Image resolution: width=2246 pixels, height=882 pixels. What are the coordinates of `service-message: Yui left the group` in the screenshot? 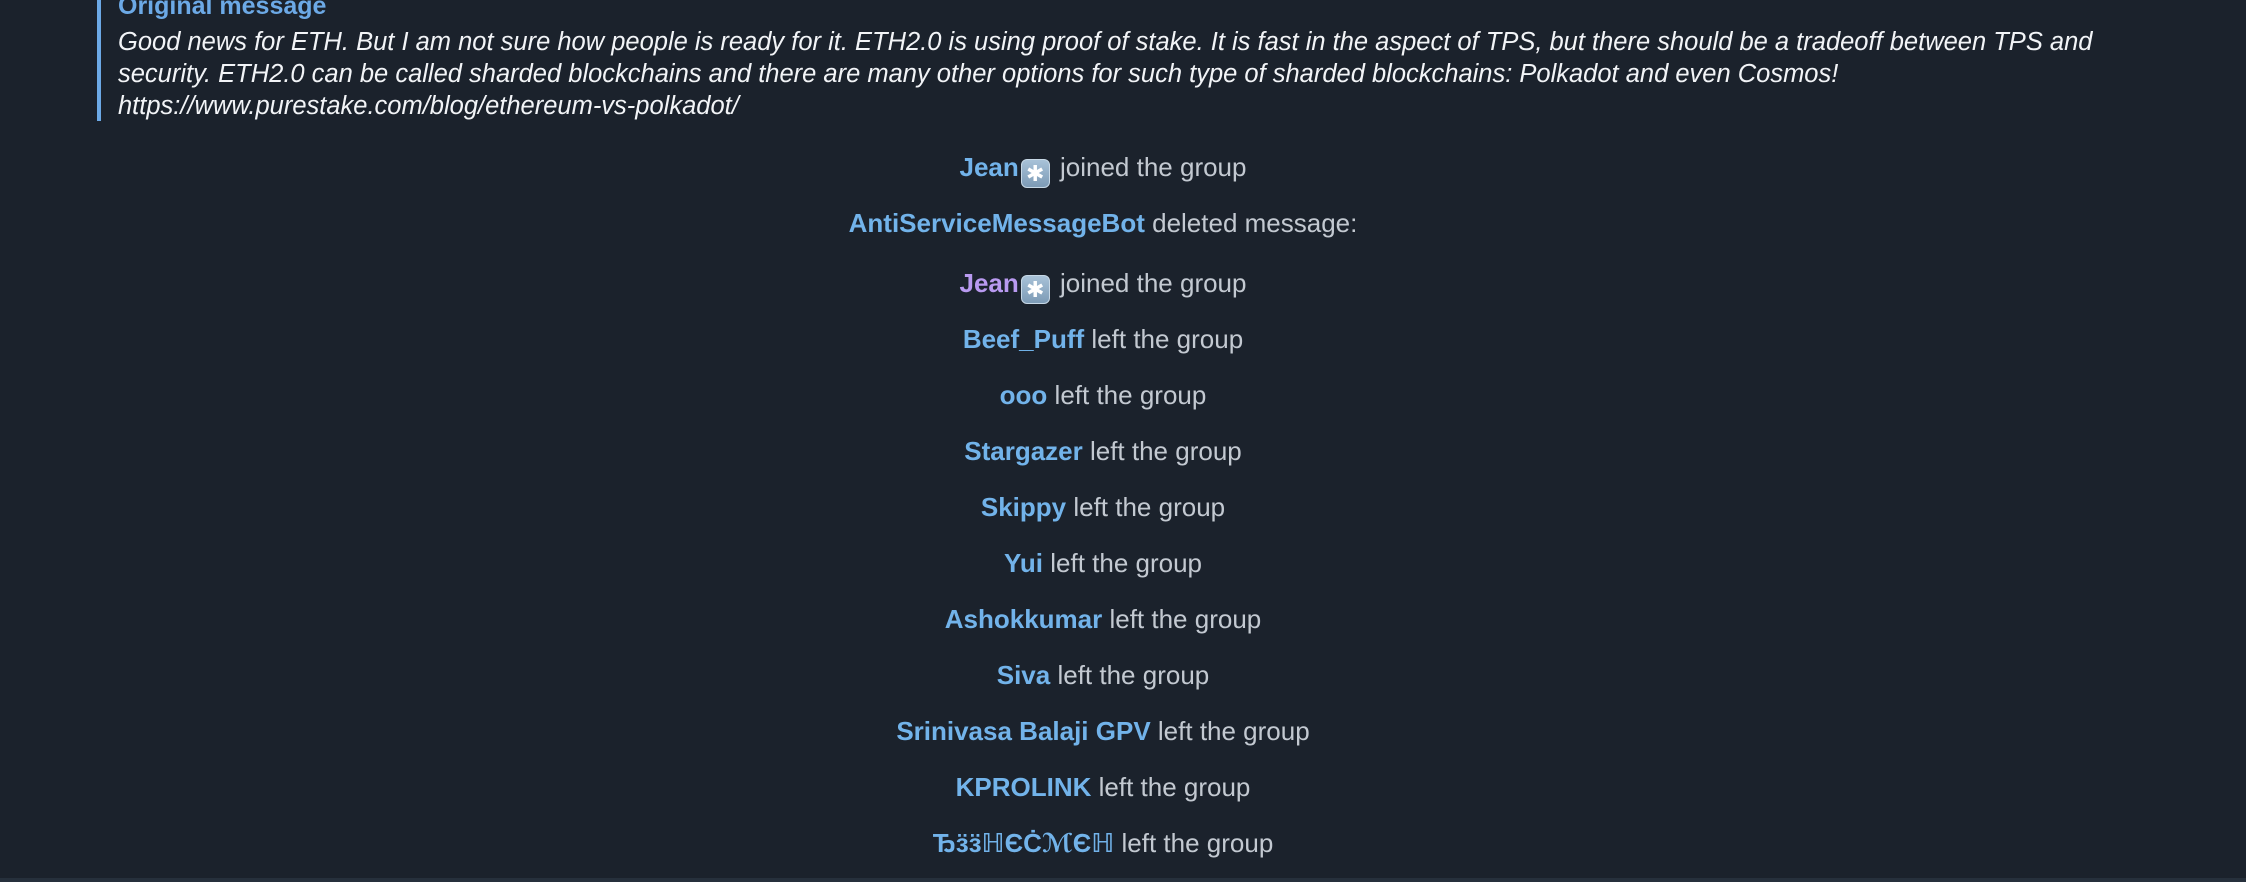 It's located at (1103, 563).